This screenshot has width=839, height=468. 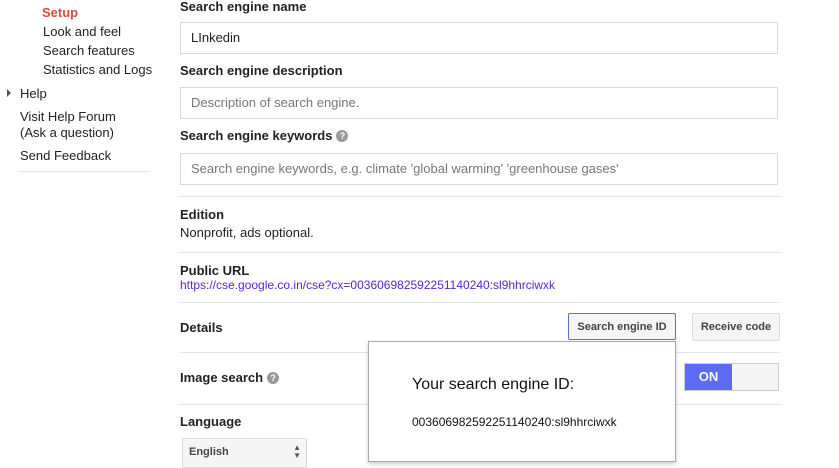 What do you see at coordinates (493, 384) in the screenshot?
I see `popup-title: Your search engine ID:` at bounding box center [493, 384].